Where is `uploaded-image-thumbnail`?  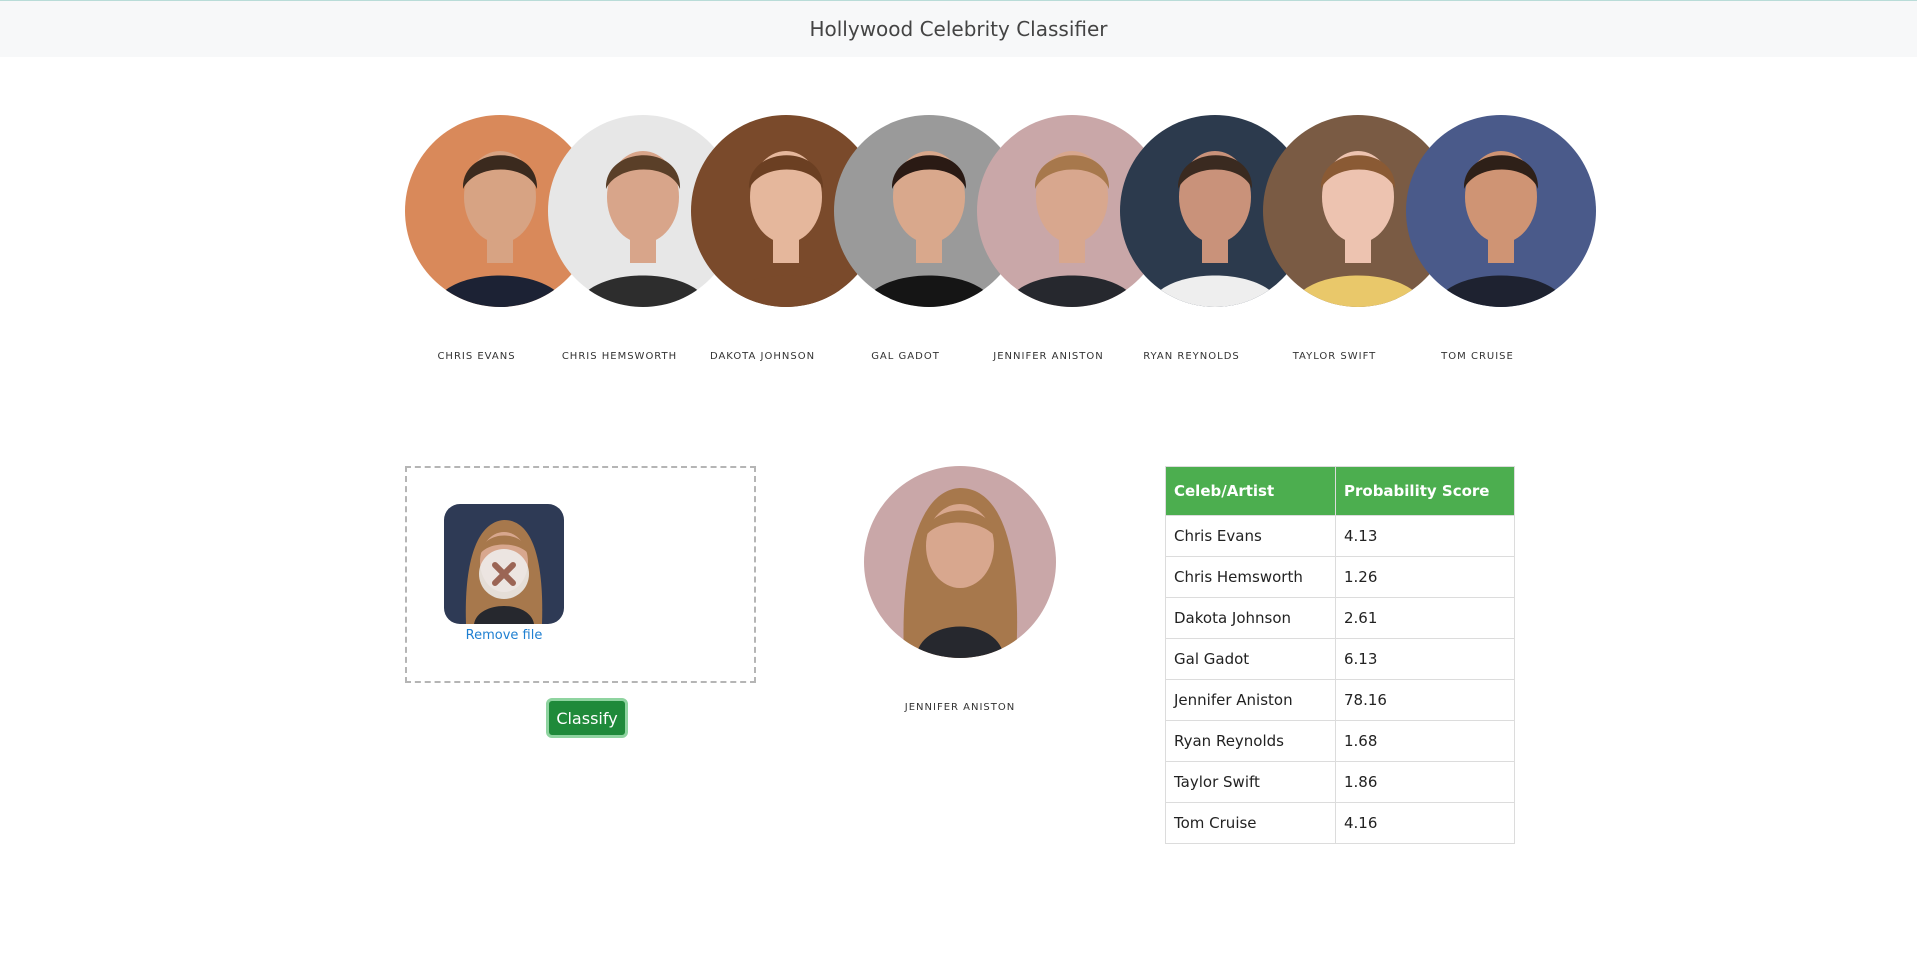 uploaded-image-thumbnail is located at coordinates (504, 564).